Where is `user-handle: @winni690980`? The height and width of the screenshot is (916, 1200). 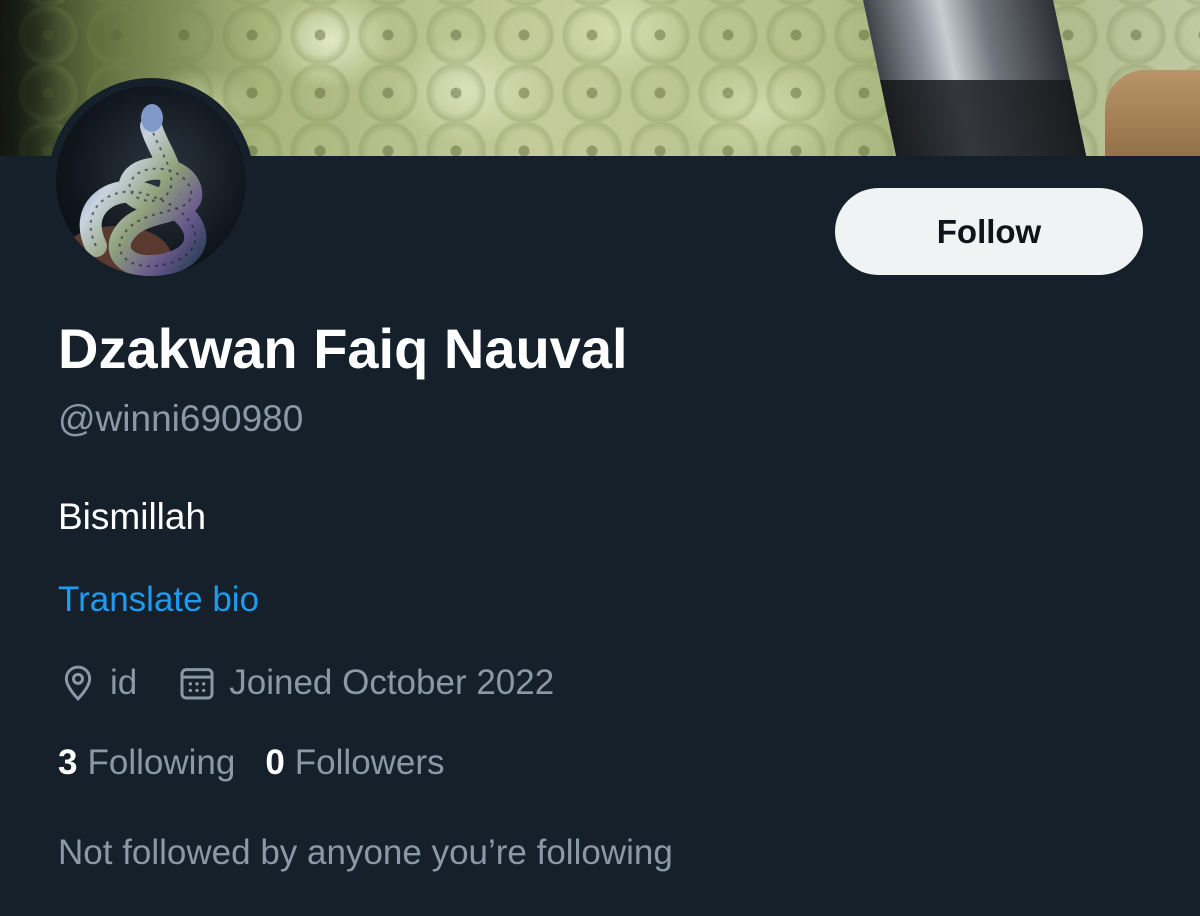 user-handle: @winni690980 is located at coordinates (181, 418).